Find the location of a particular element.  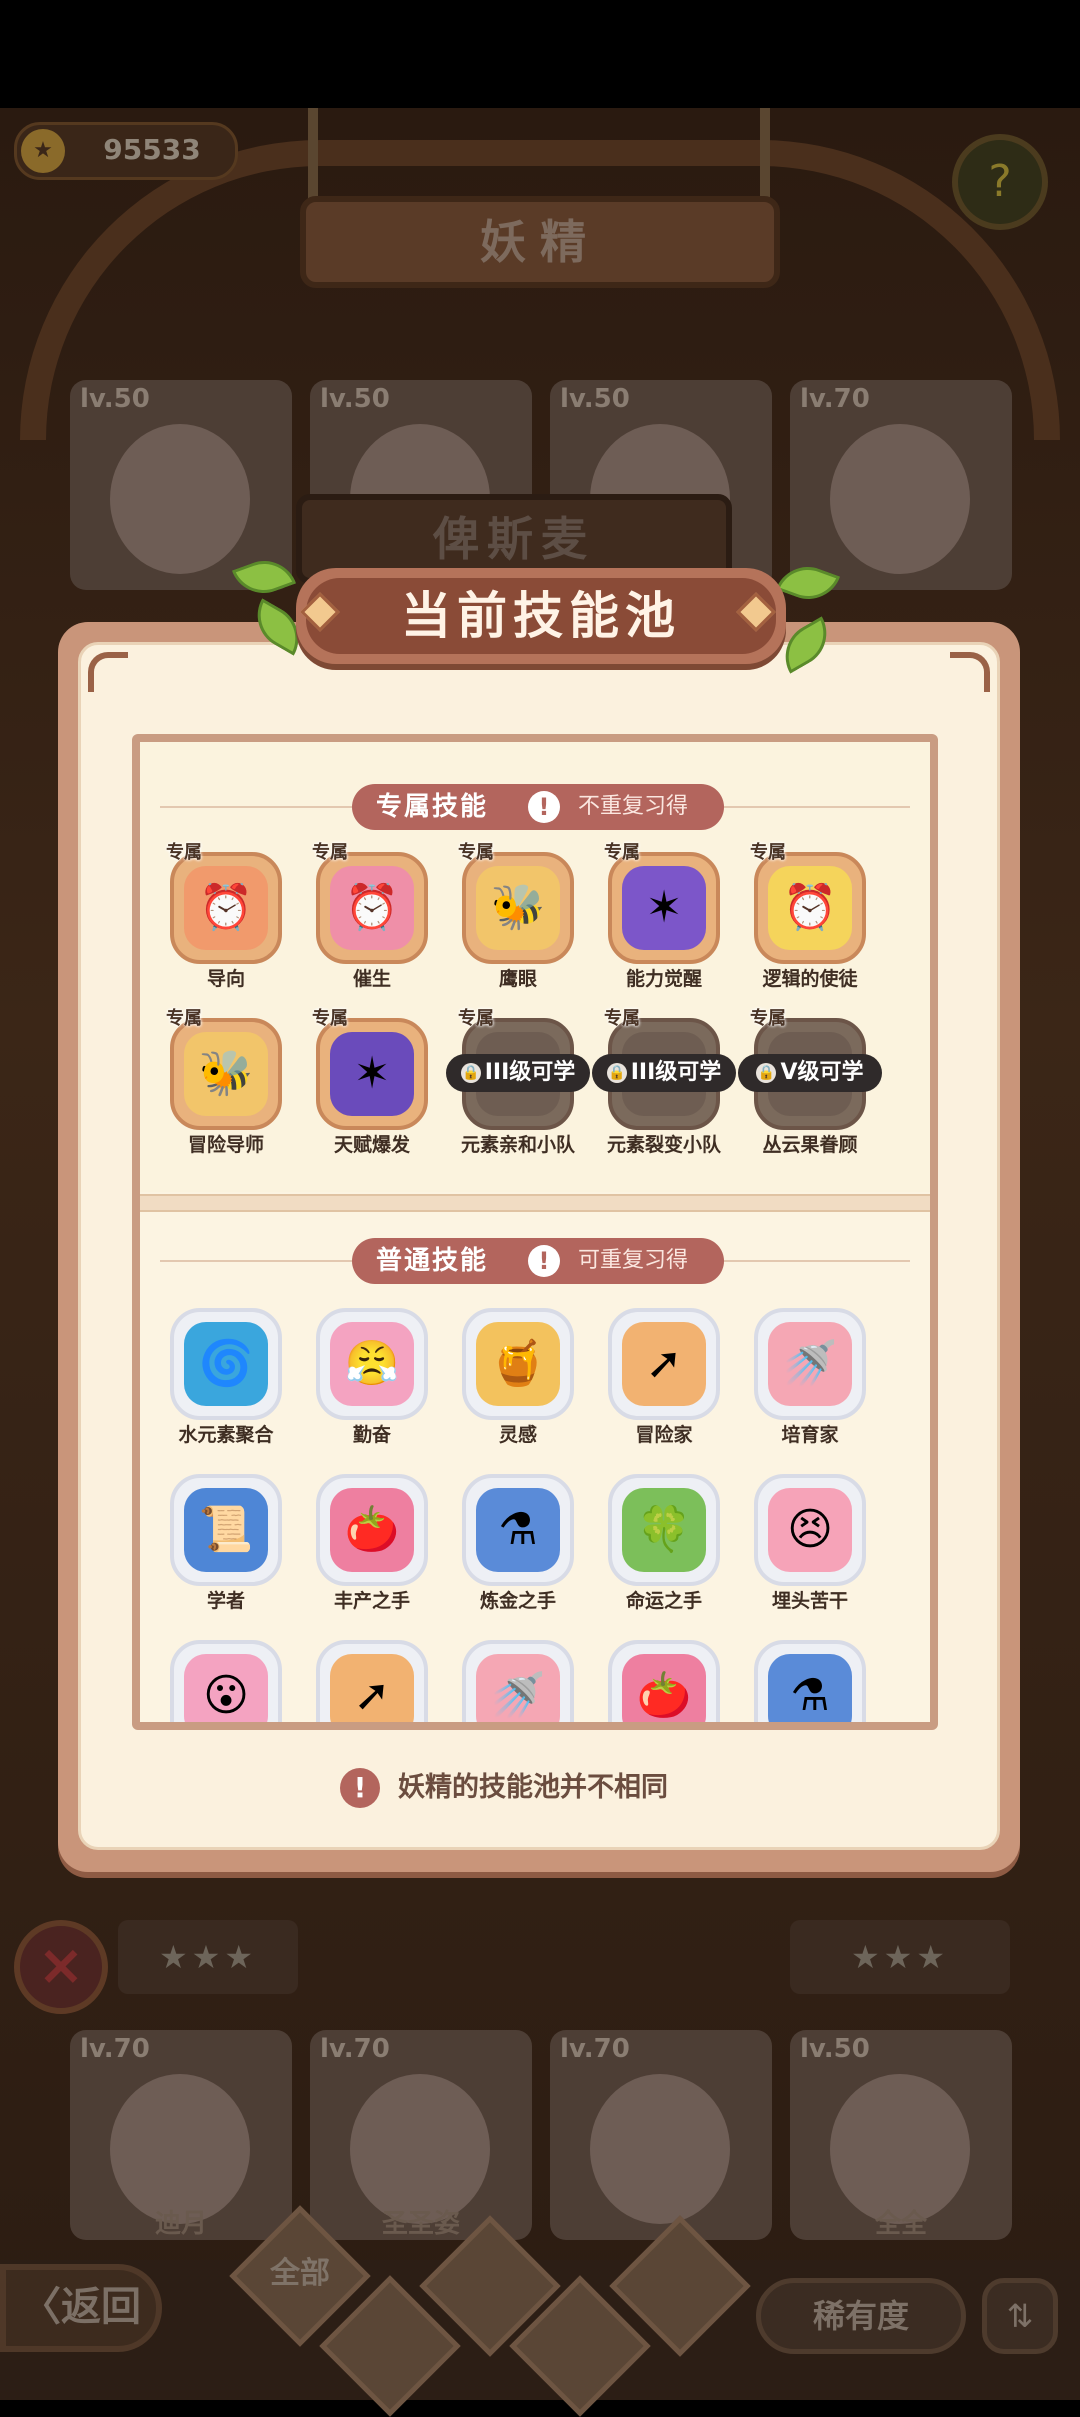

skill-name: 催生 is located at coordinates (371, 979).